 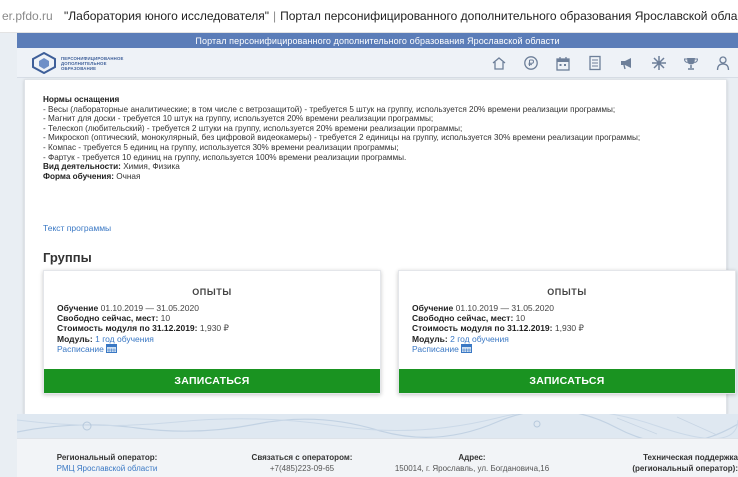 I want to click on footer-contact-phone: +7(485)223-09-65, so click(x=302, y=468).